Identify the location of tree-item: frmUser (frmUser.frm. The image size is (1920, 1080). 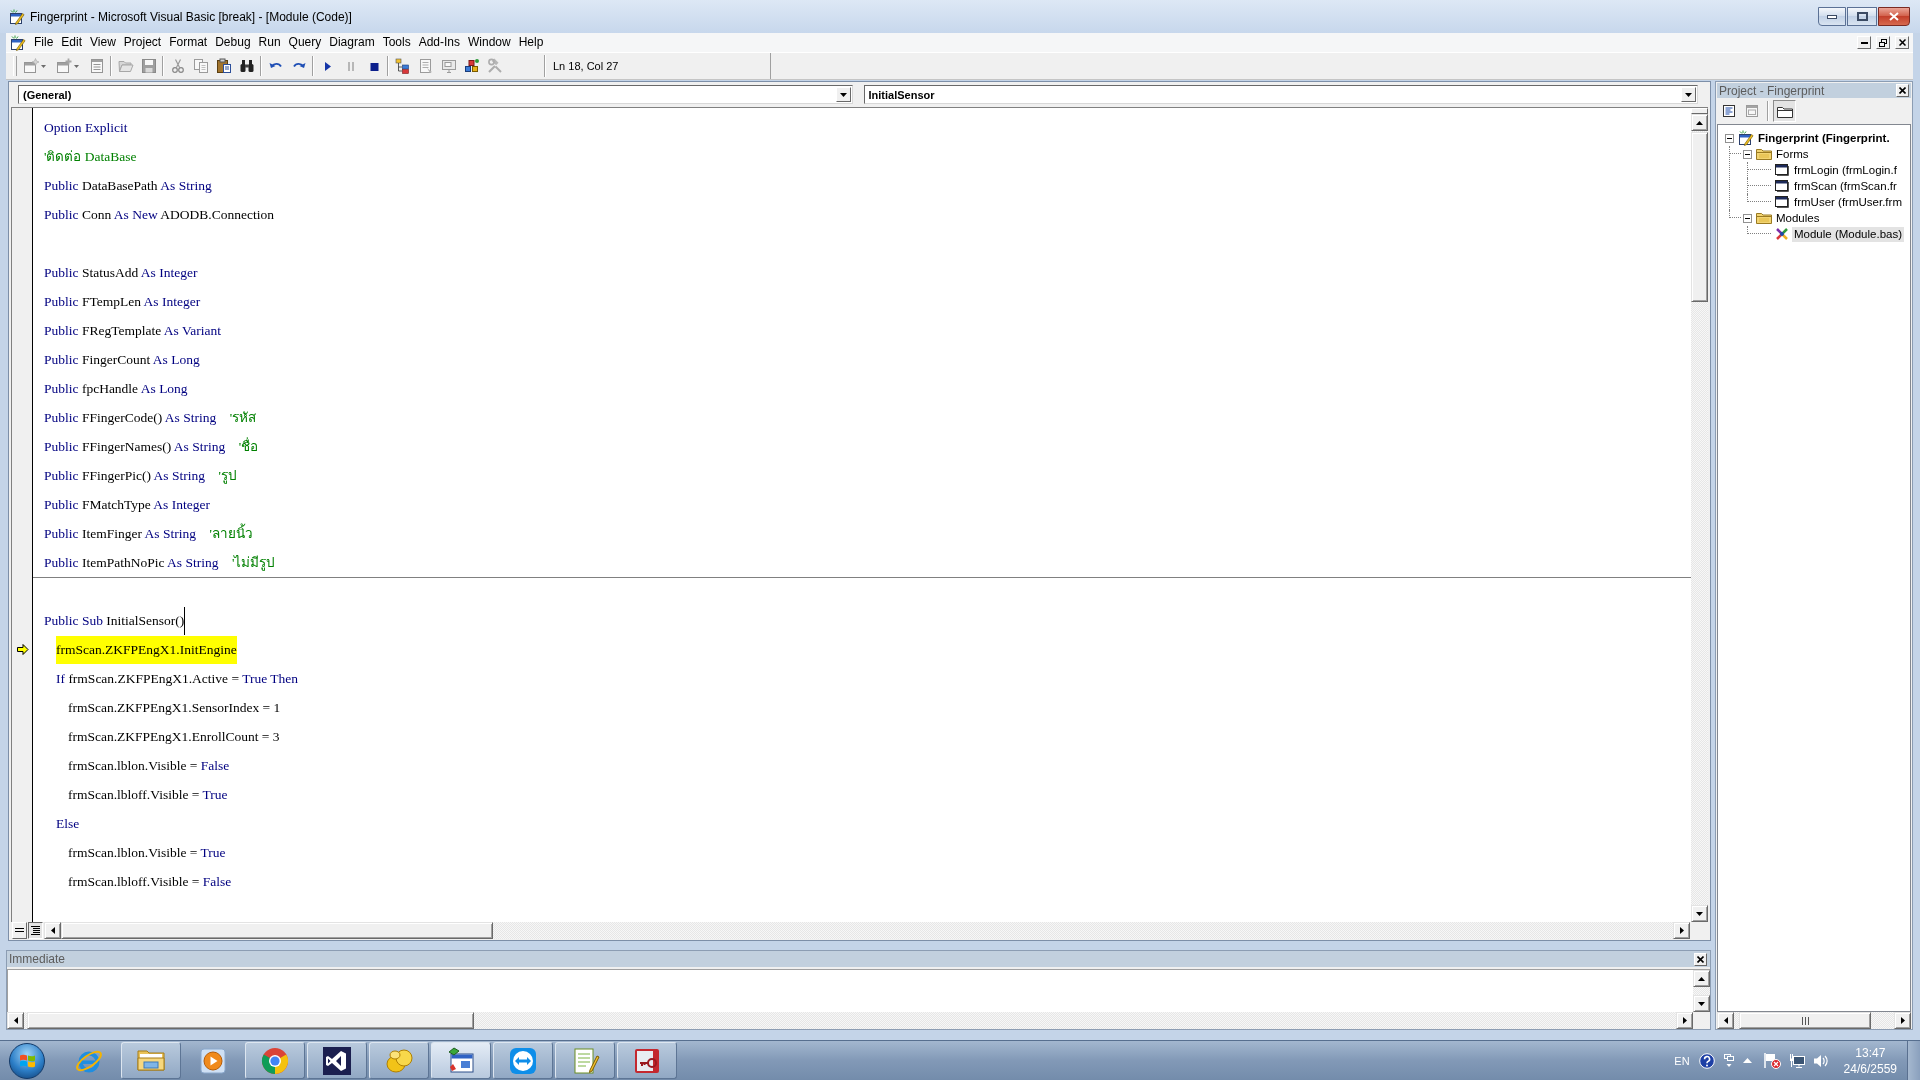
(1848, 202).